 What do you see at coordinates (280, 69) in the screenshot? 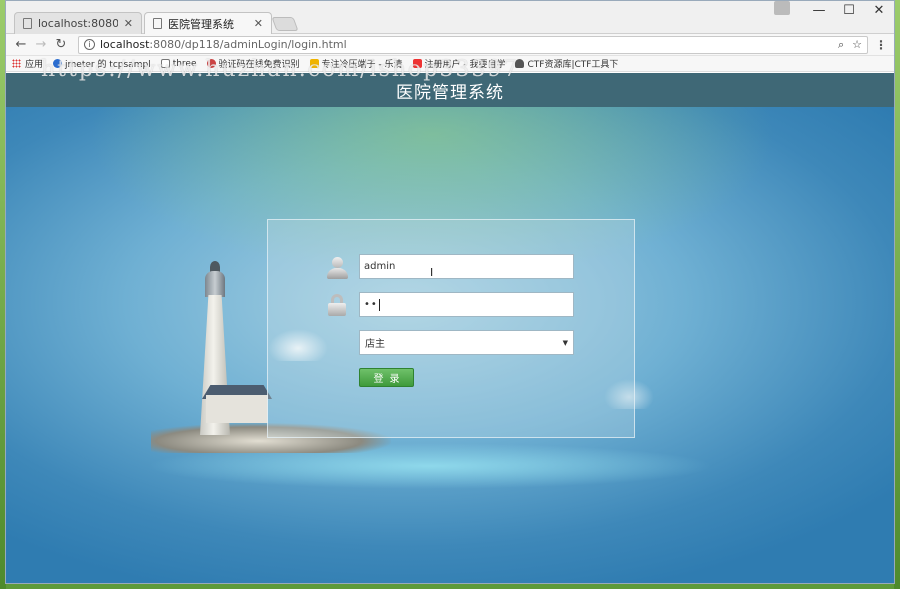
I see `watermark-text: https://www.huzhan.com/ishop33397` at bounding box center [280, 69].